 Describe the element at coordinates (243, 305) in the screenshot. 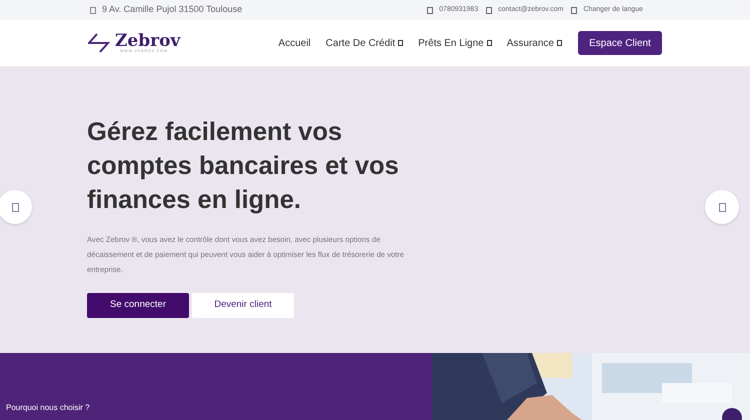

I see `signup-button: Devenir client` at that location.